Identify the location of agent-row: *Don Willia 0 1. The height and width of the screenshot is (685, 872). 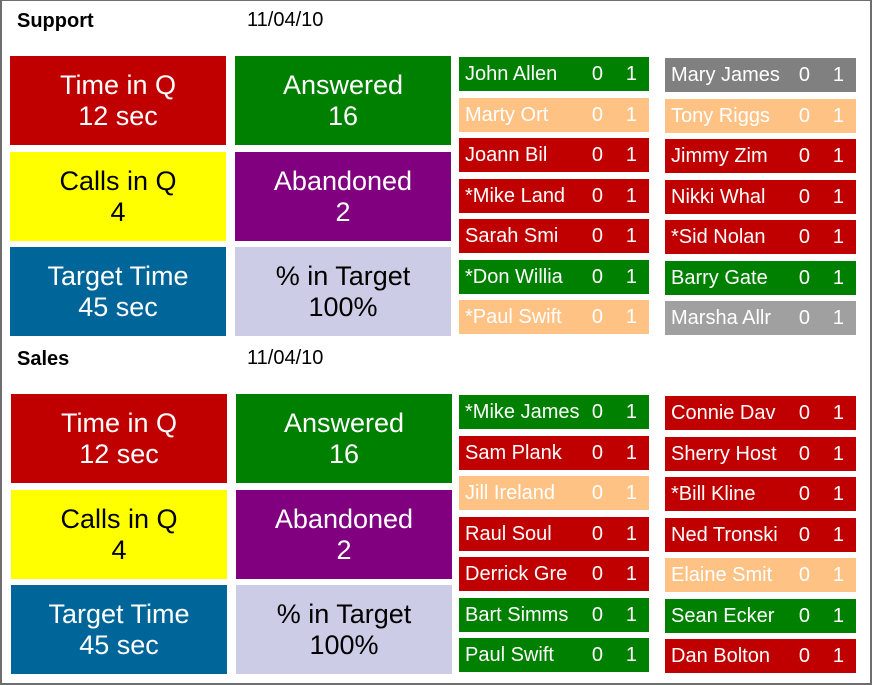
(554, 277).